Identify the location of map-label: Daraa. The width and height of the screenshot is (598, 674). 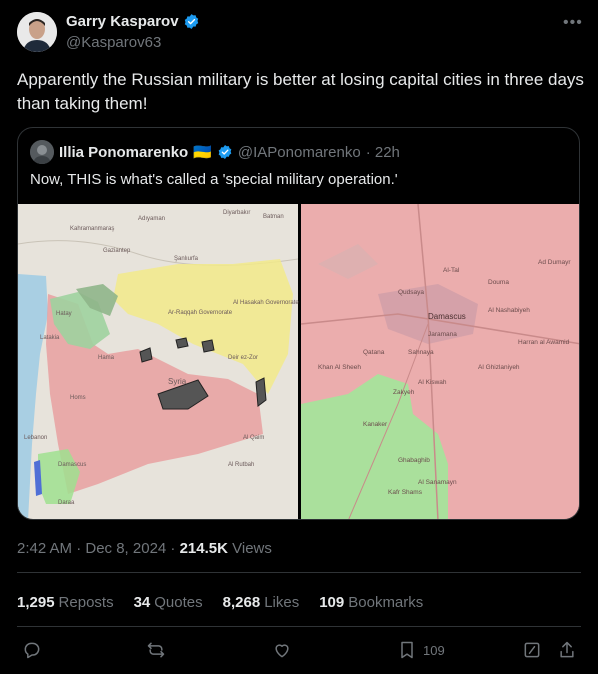
(66, 503).